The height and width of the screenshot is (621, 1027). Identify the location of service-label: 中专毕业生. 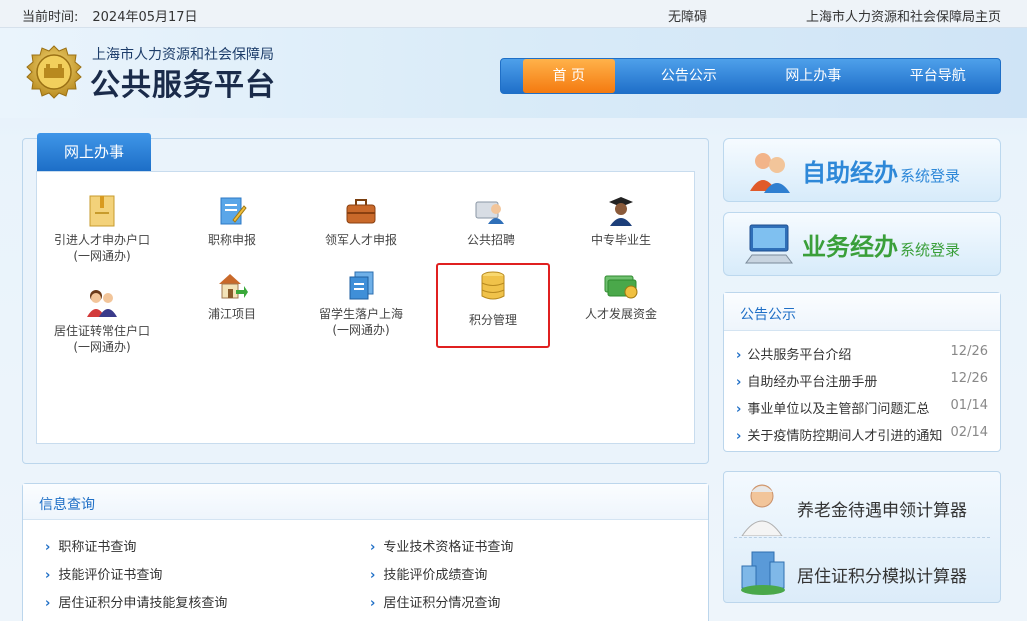
(620, 240).